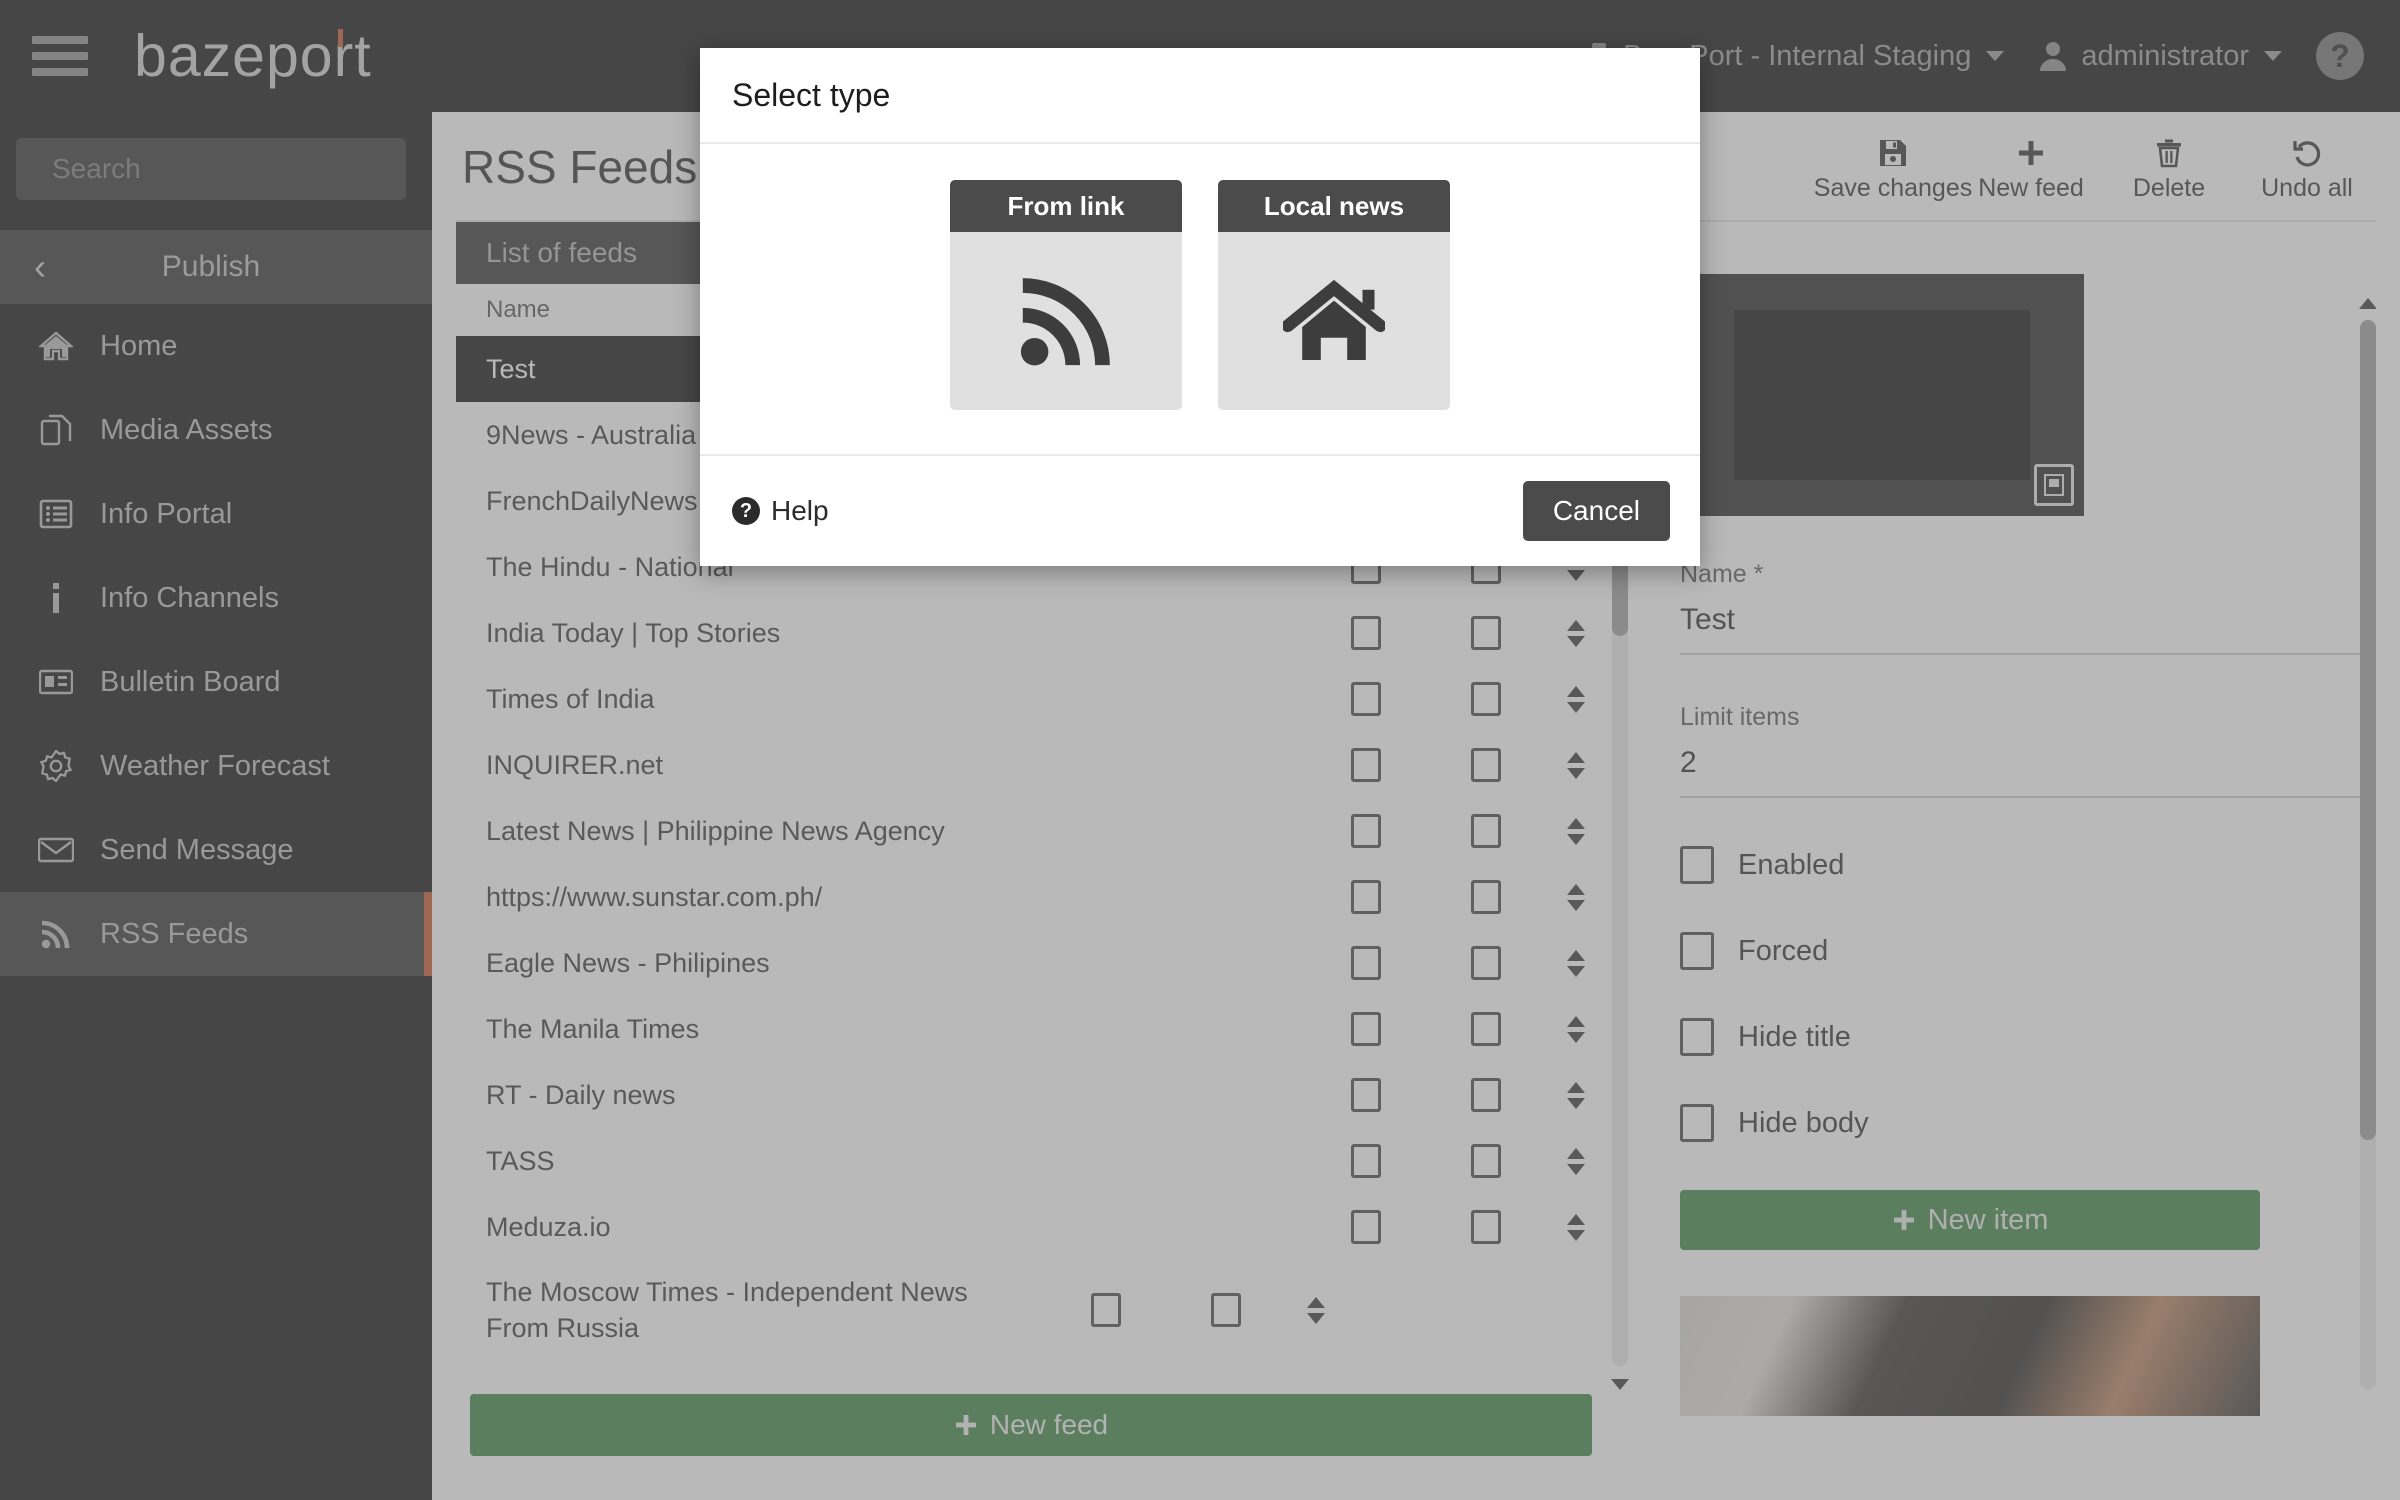  I want to click on type-option-label: Local news, so click(1334, 206).